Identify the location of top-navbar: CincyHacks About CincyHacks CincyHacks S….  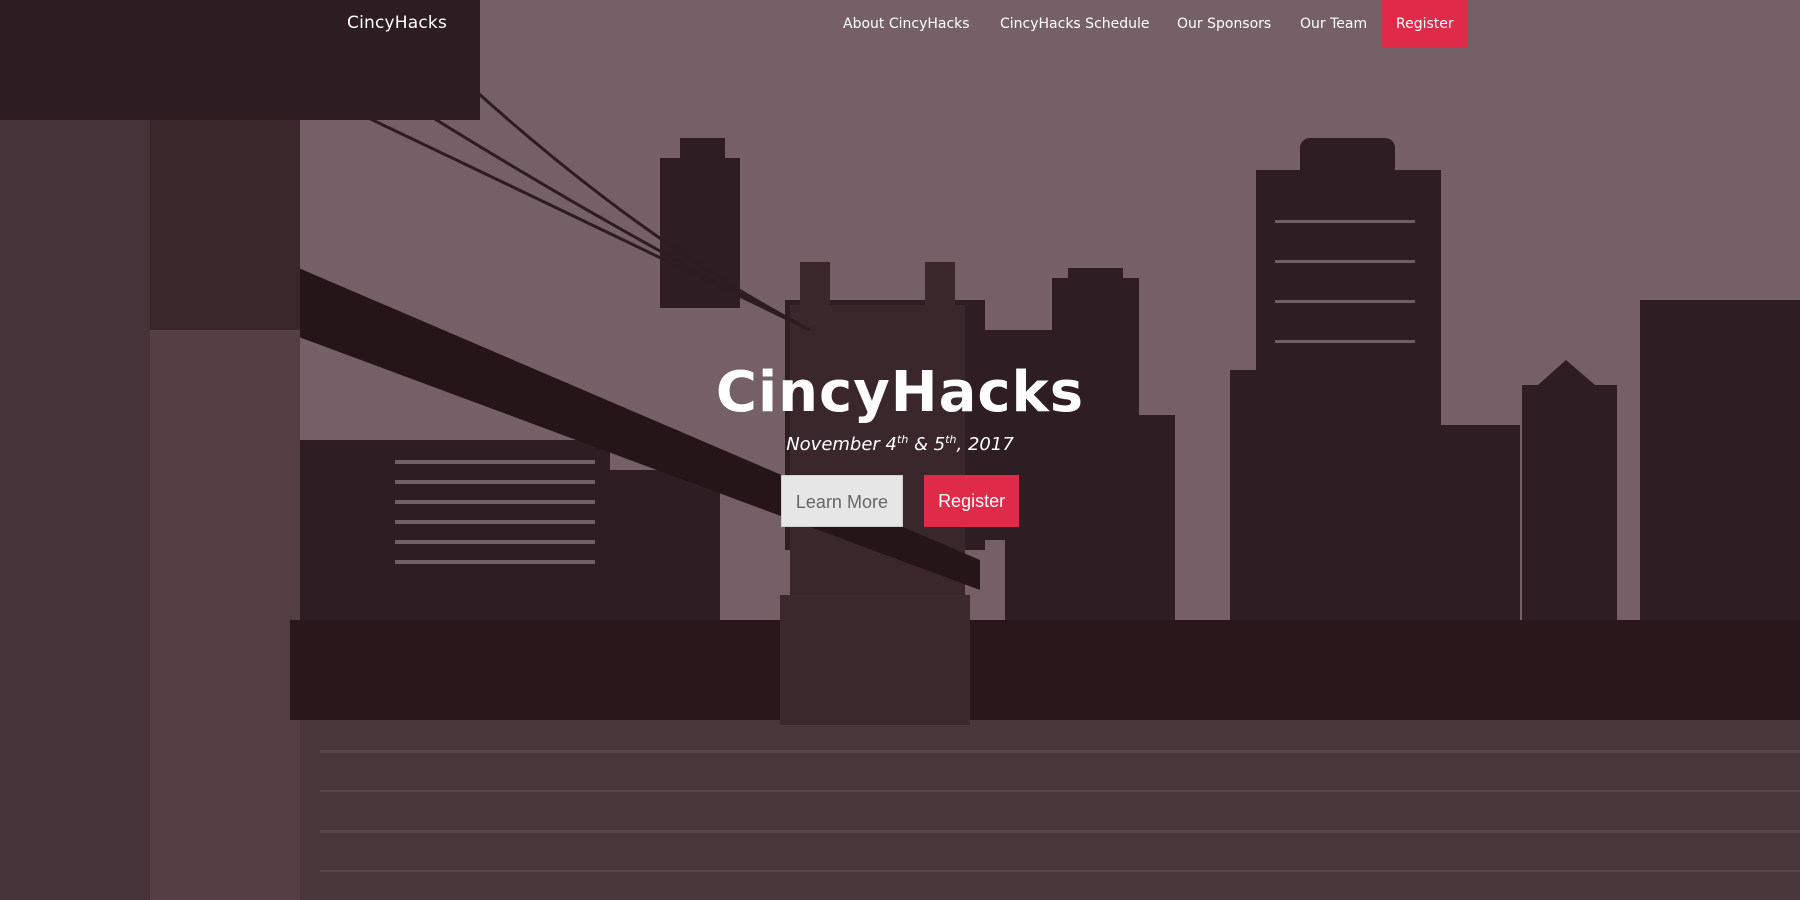
(900, 24).